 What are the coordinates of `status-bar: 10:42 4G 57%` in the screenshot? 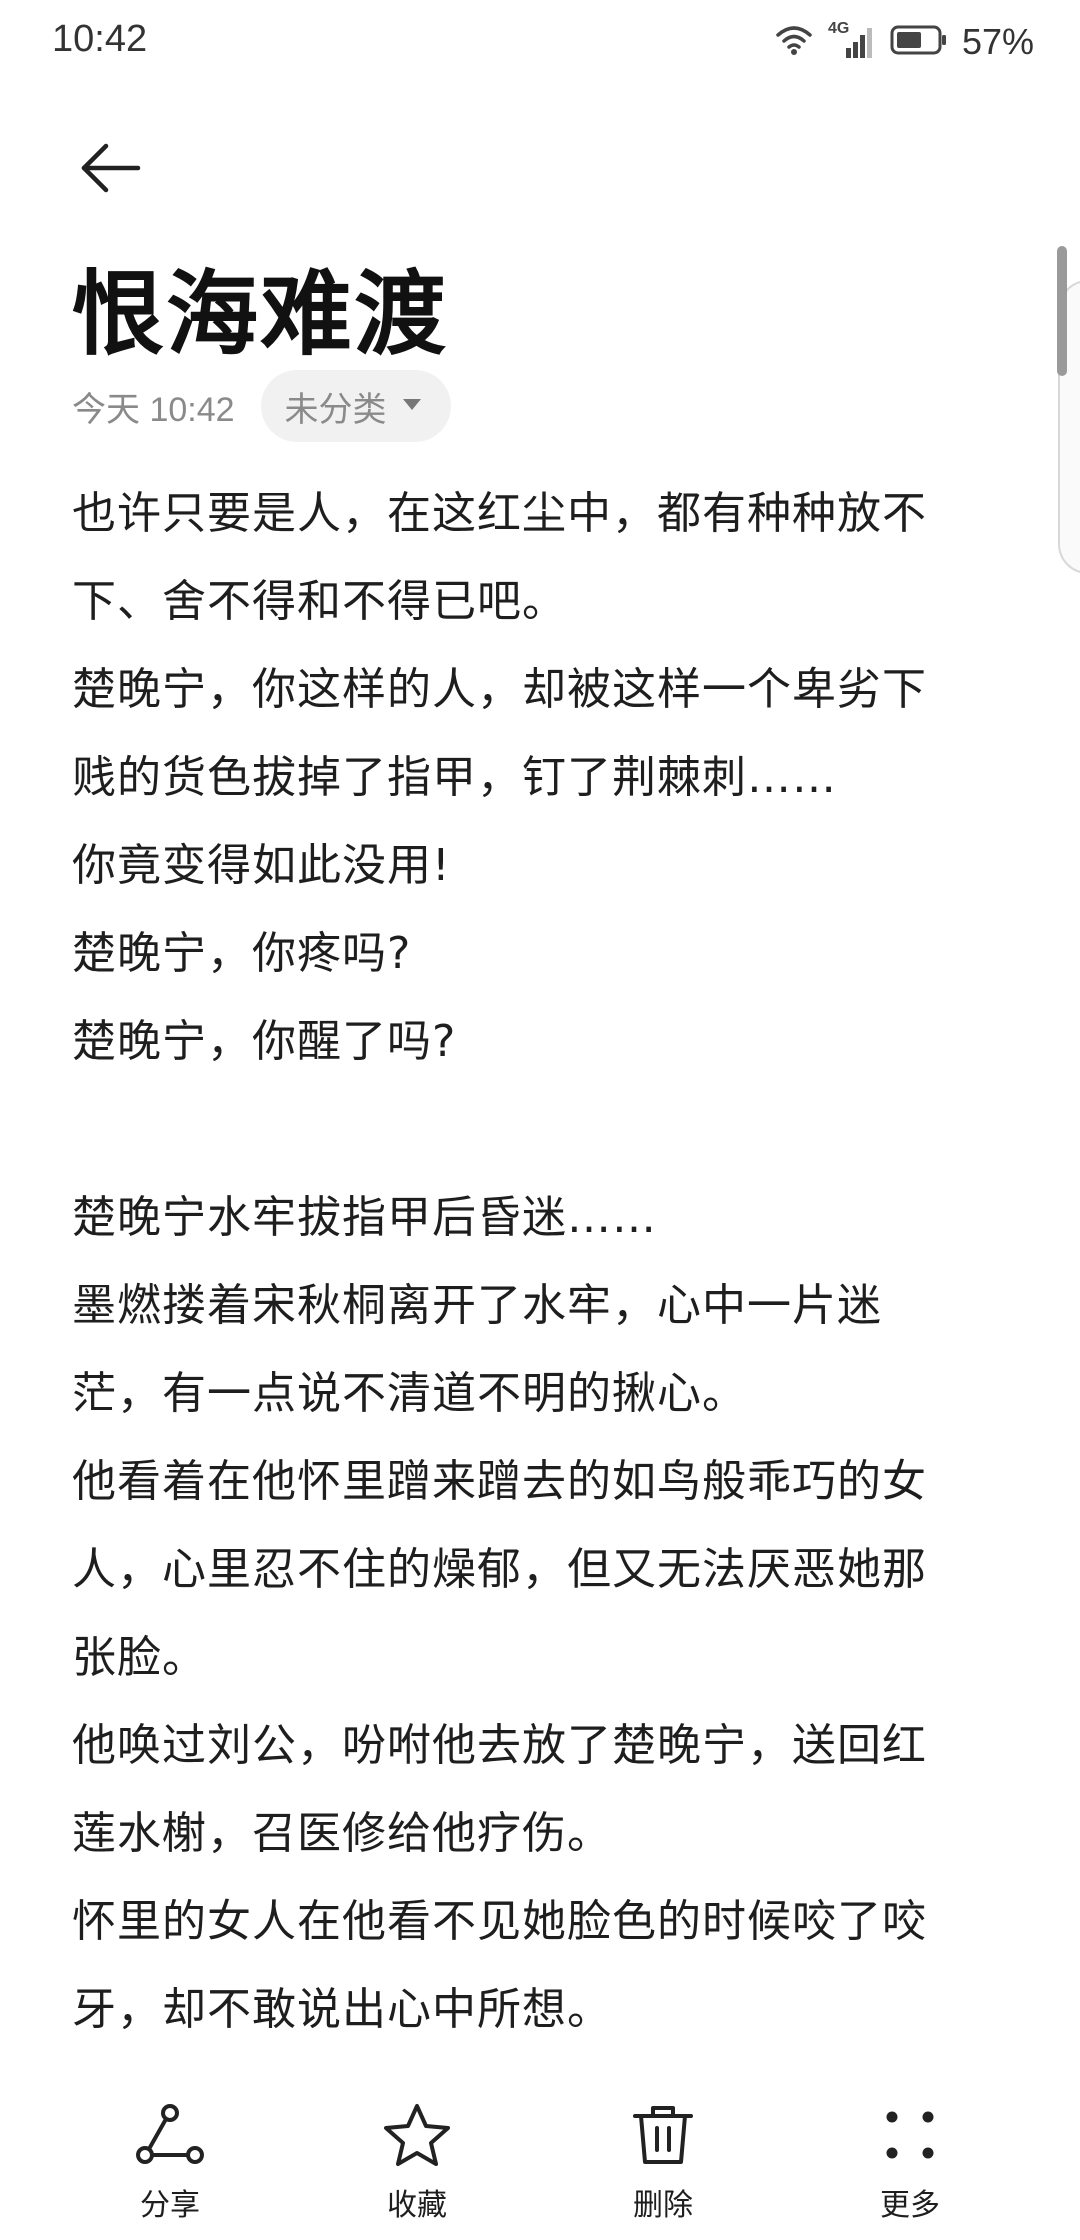 It's located at (540, 42).